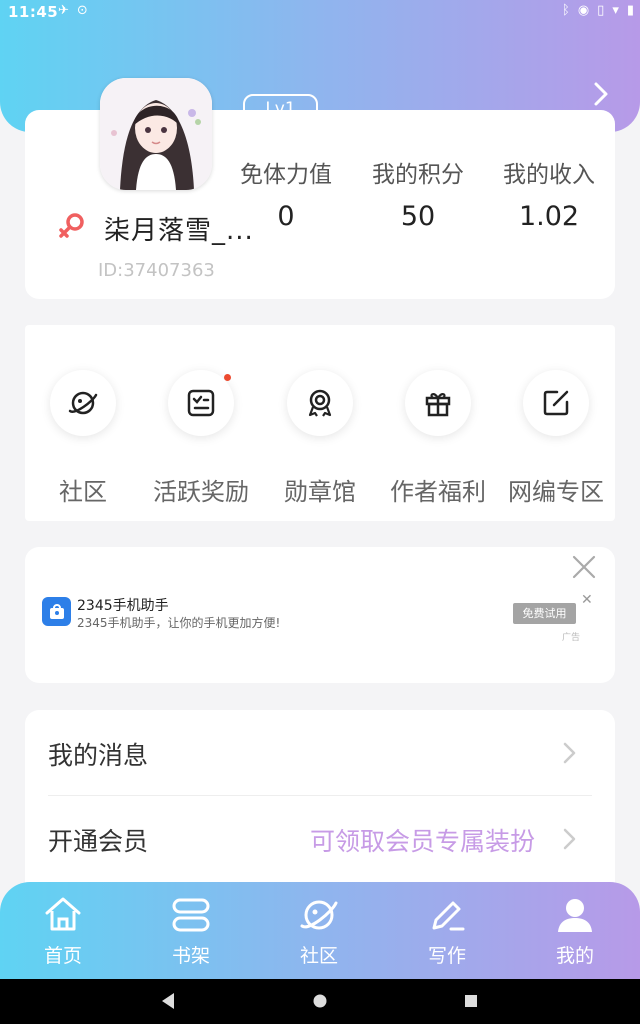 This screenshot has width=640, height=1024. What do you see at coordinates (98, 841) in the screenshot?
I see `menu-item-label: 开通会员` at bounding box center [98, 841].